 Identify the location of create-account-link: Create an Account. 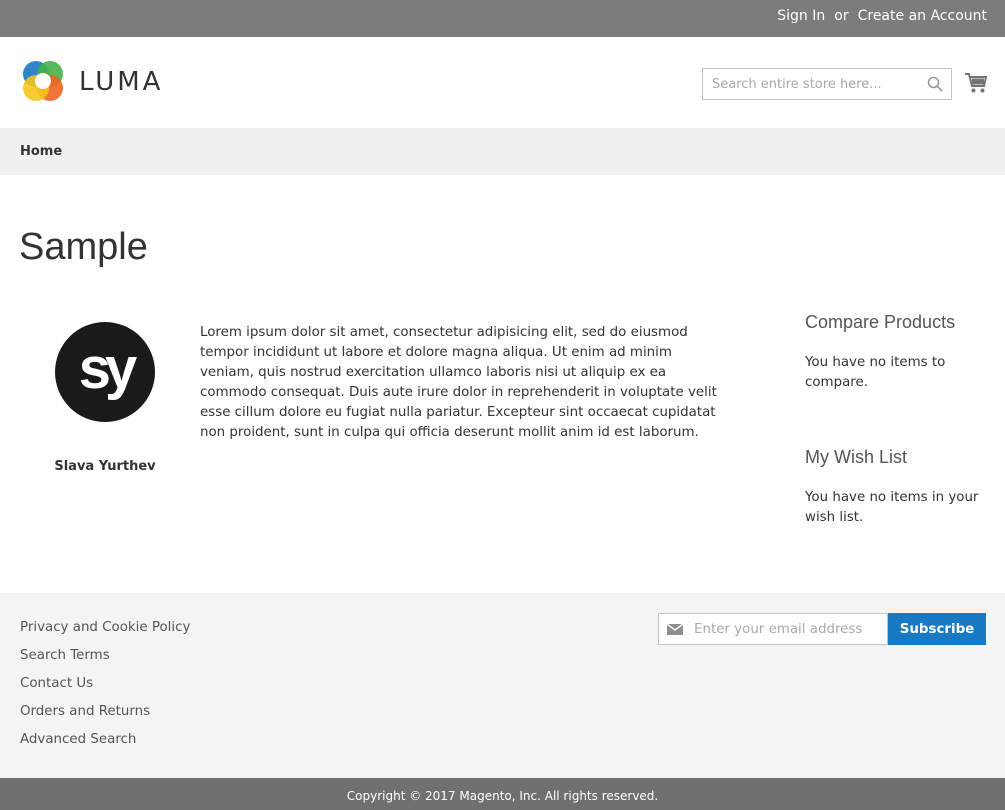
(922, 16).